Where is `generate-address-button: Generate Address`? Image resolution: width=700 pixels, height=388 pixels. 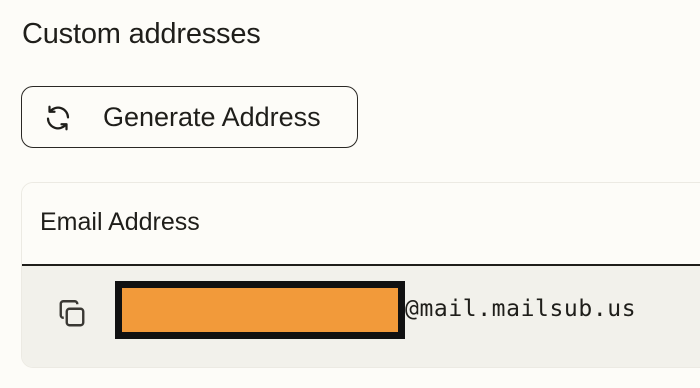 generate-address-button: Generate Address is located at coordinates (189, 117).